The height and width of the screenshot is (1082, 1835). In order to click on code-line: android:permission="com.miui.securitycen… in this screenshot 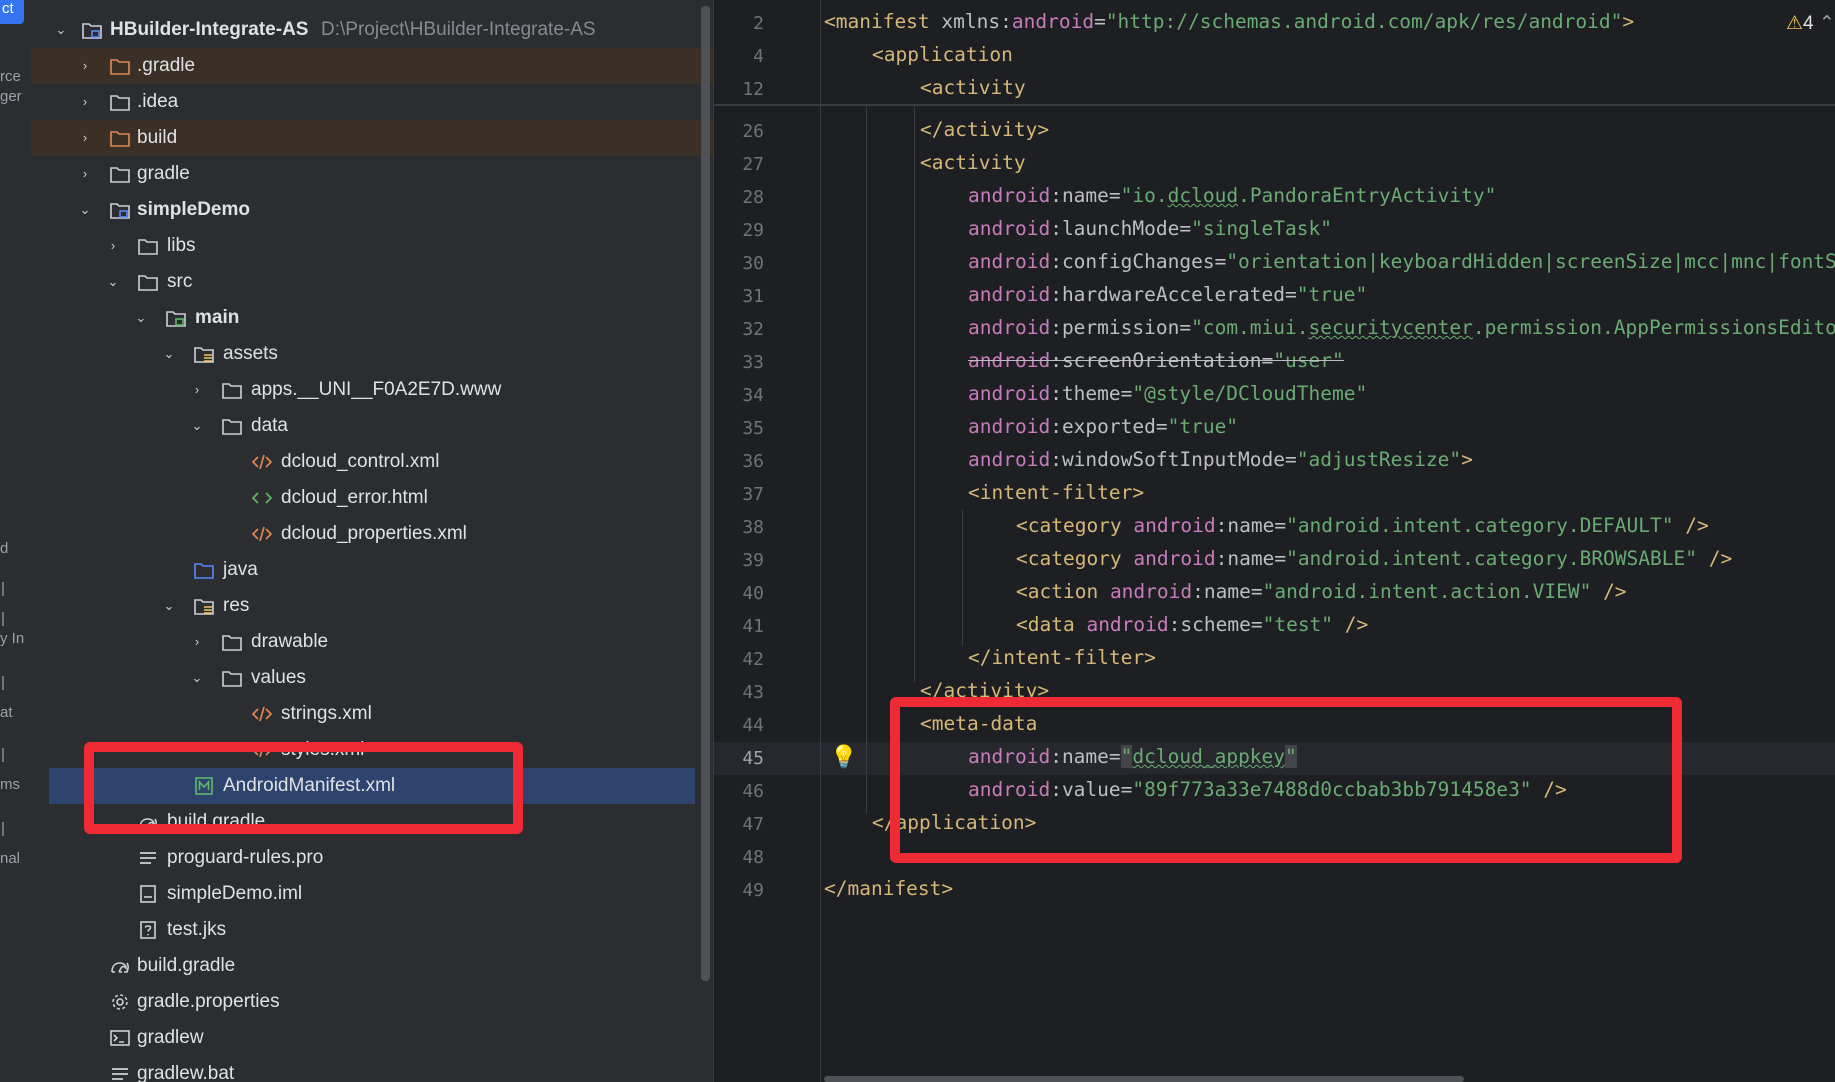, I will do `click(1401, 327)`.